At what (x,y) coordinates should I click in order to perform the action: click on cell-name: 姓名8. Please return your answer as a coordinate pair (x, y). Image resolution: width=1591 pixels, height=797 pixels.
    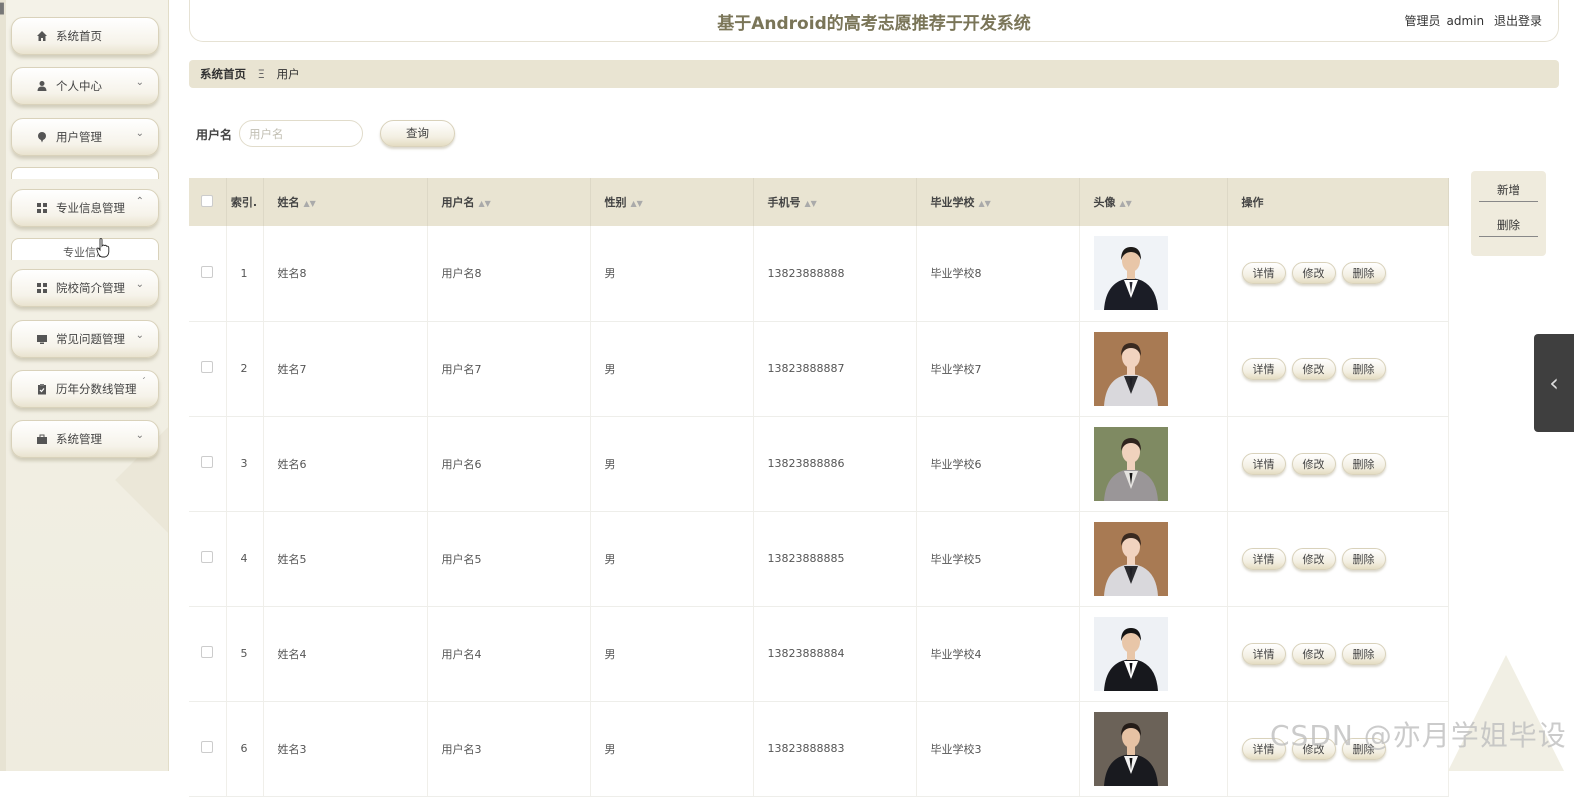
    Looking at the image, I should click on (345, 274).